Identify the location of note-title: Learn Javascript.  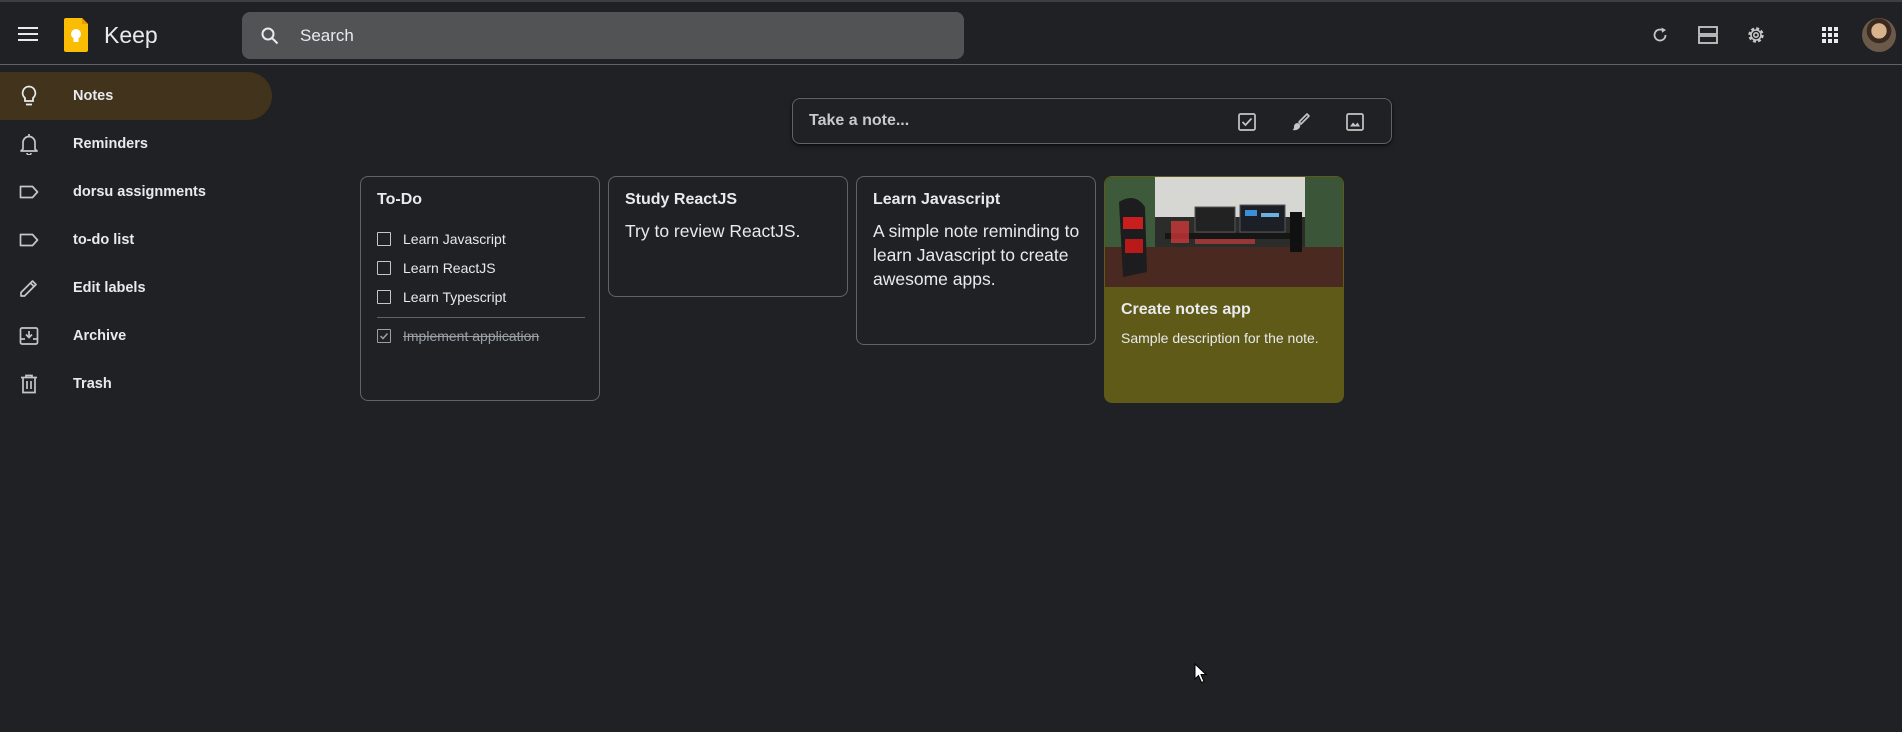
(937, 199).